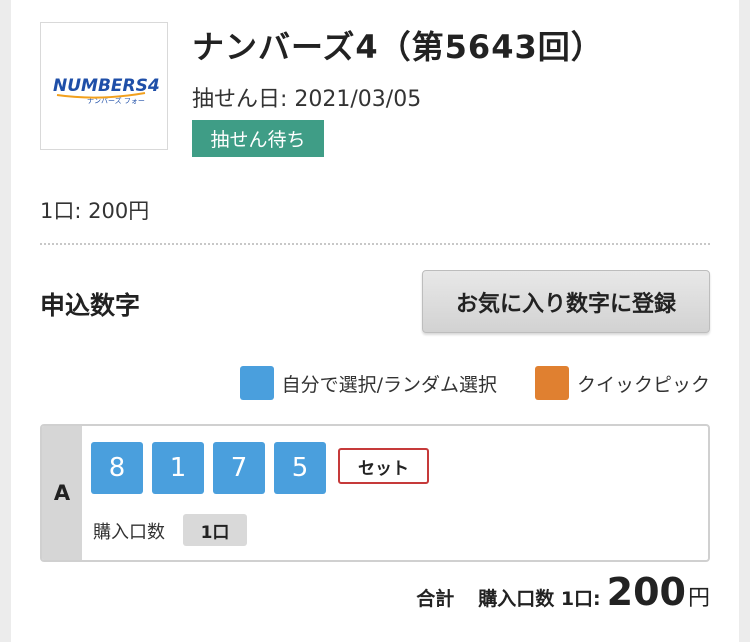 The height and width of the screenshot is (642, 750). I want to click on section-title: 申込数字, so click(90, 305).